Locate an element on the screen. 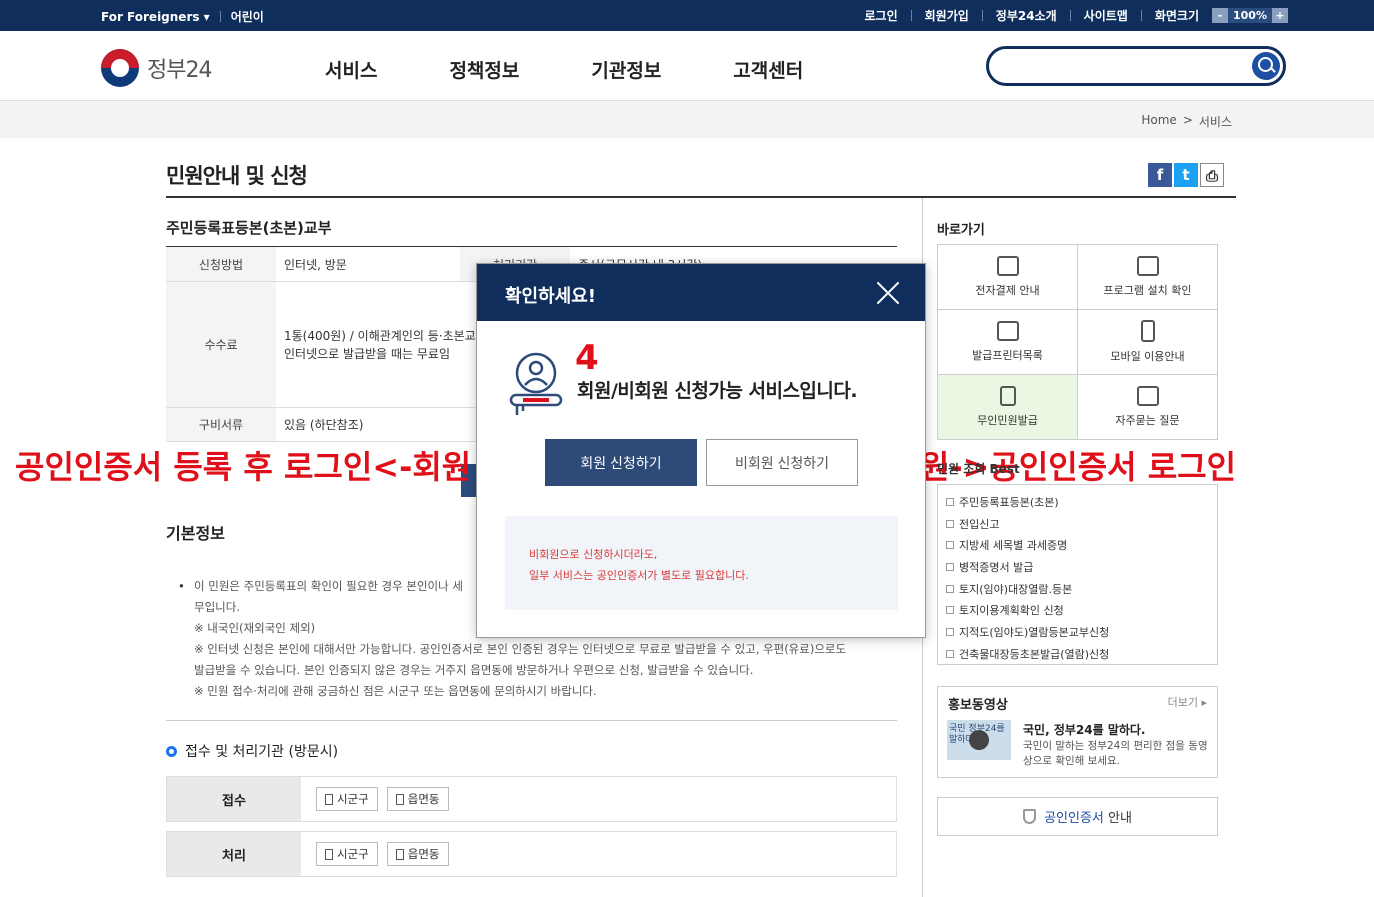 This screenshot has height=897, width=1374. quick-faq: 자주묻는 질문 is located at coordinates (1148, 407).